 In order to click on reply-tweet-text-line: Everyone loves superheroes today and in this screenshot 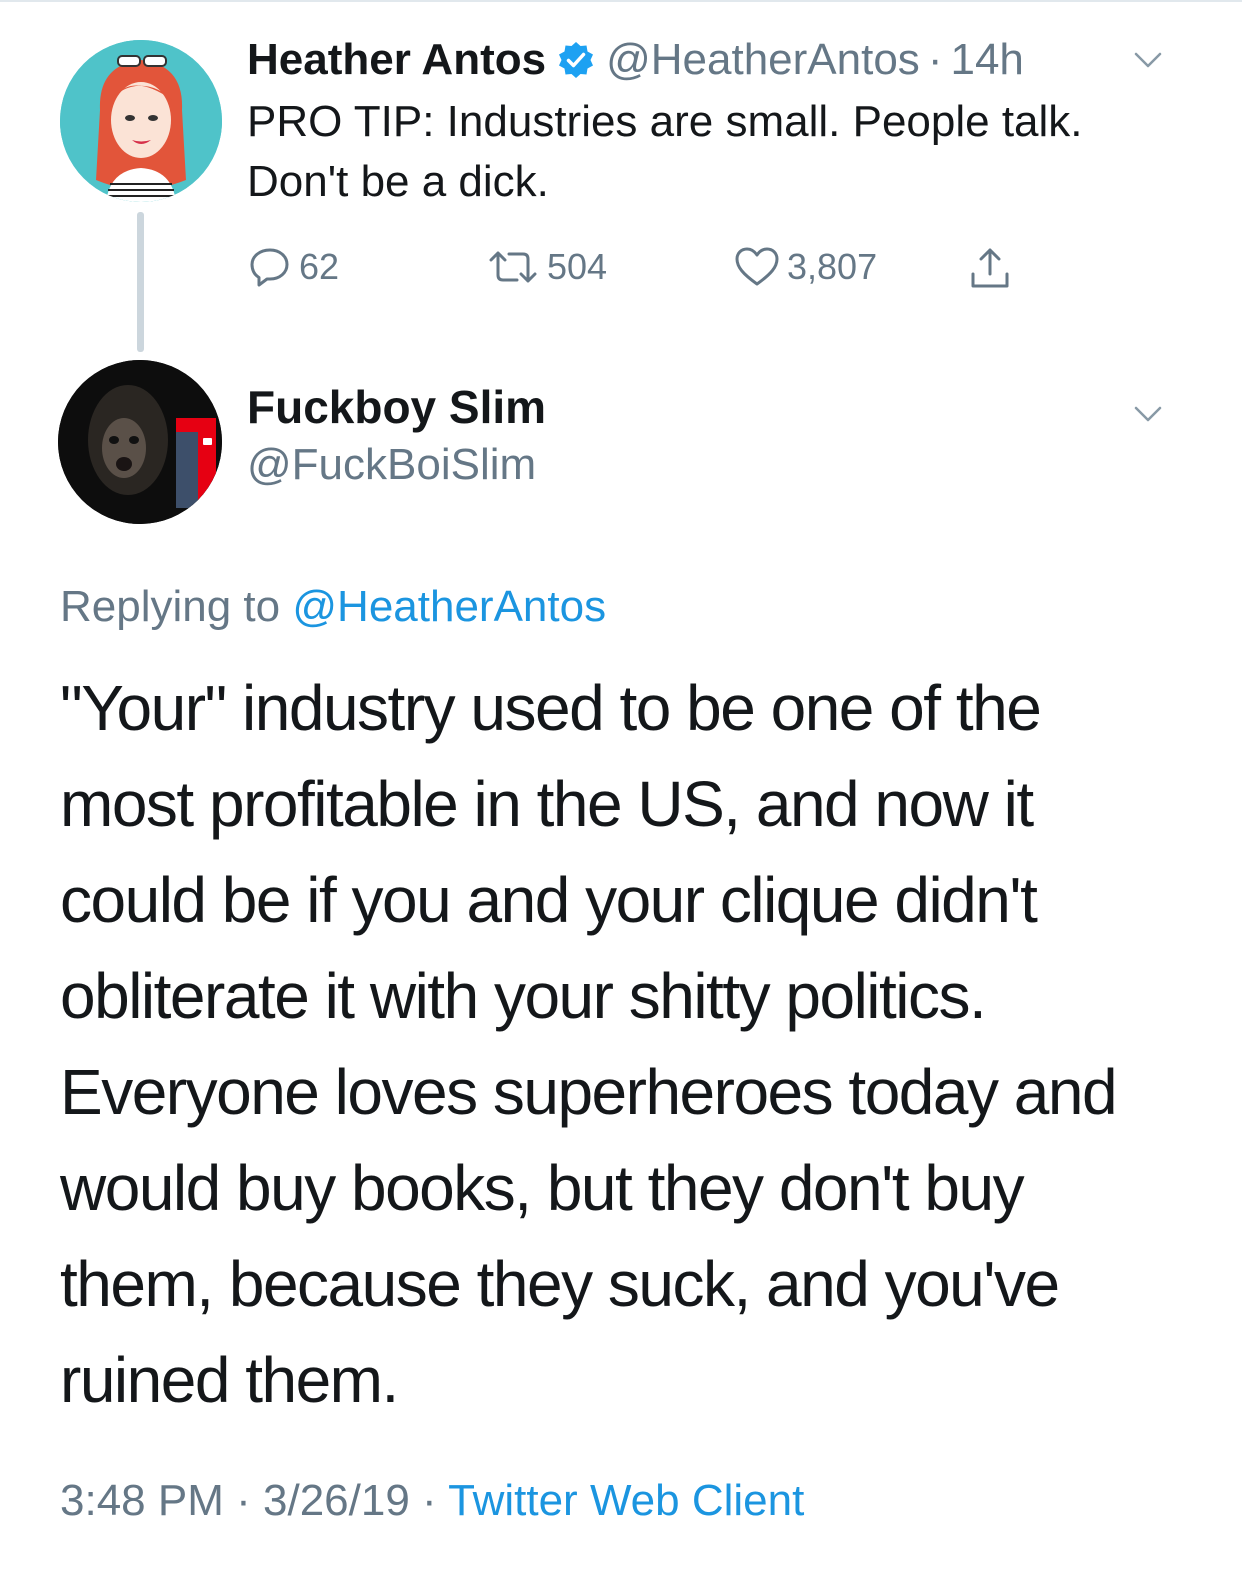, I will do `click(589, 1092)`.